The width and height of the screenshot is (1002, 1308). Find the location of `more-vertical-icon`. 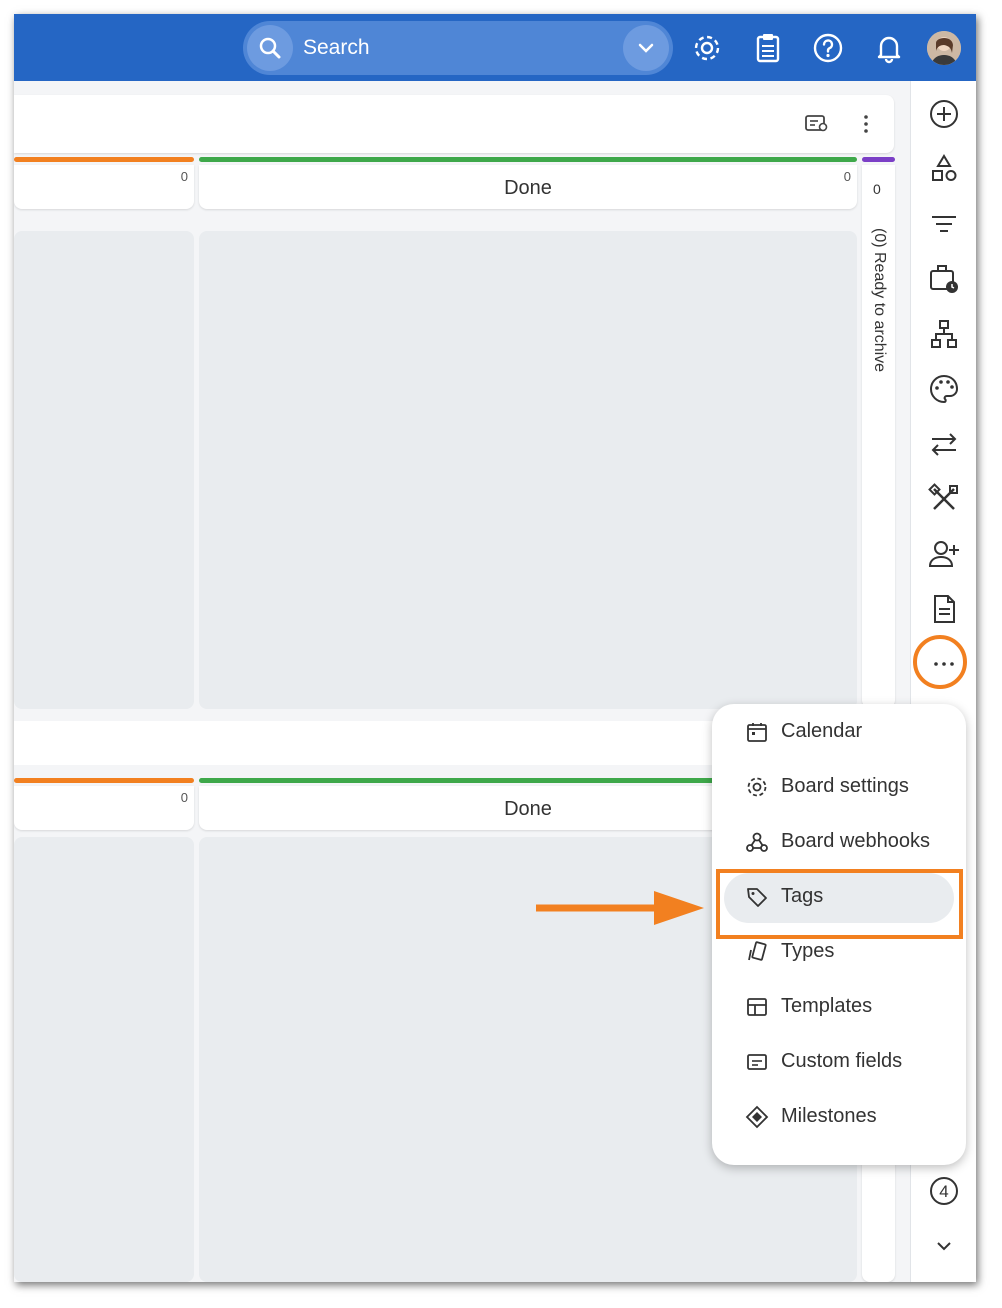

more-vertical-icon is located at coordinates (866, 124).